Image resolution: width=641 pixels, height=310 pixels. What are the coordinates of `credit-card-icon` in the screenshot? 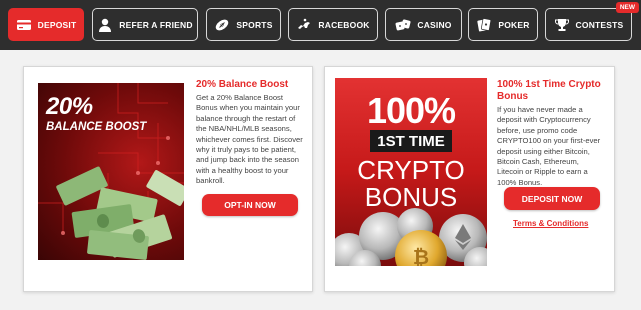 It's located at (23, 24).